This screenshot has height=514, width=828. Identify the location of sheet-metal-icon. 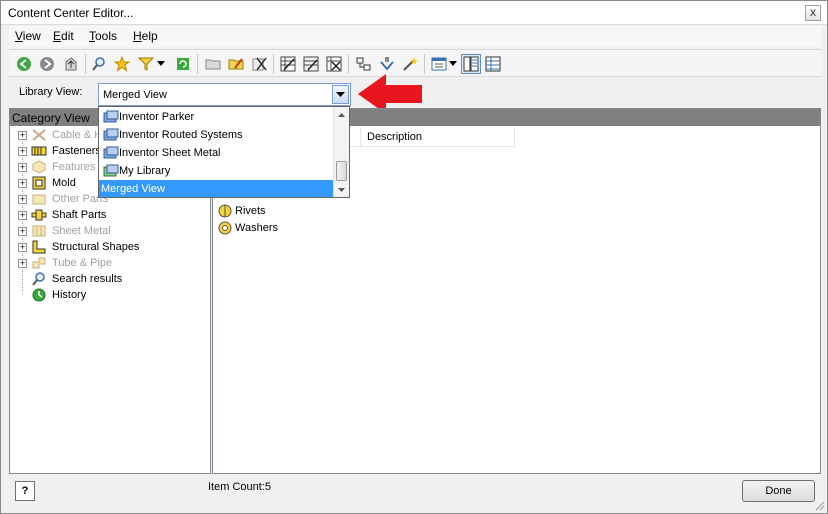
(39, 231).